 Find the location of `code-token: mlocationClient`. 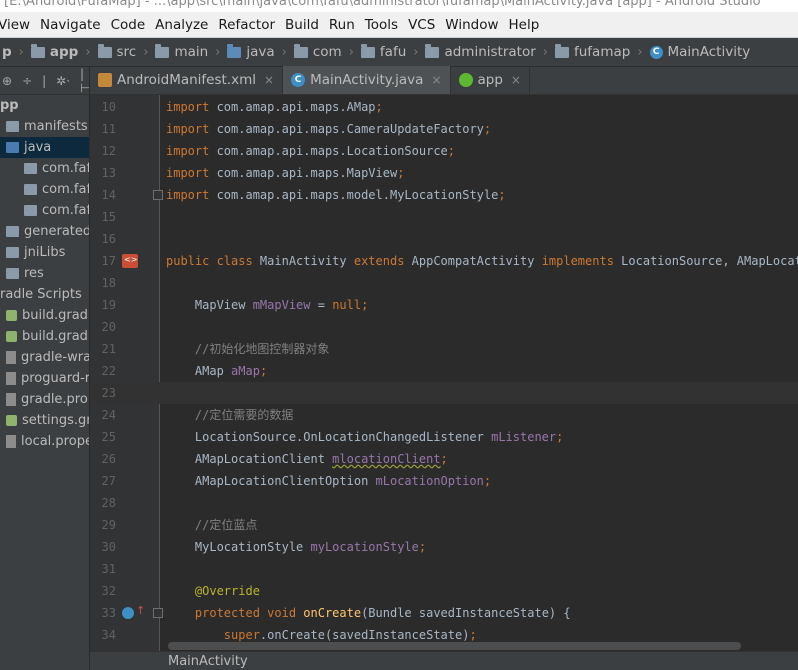

code-token: mlocationClient is located at coordinates (386, 459).